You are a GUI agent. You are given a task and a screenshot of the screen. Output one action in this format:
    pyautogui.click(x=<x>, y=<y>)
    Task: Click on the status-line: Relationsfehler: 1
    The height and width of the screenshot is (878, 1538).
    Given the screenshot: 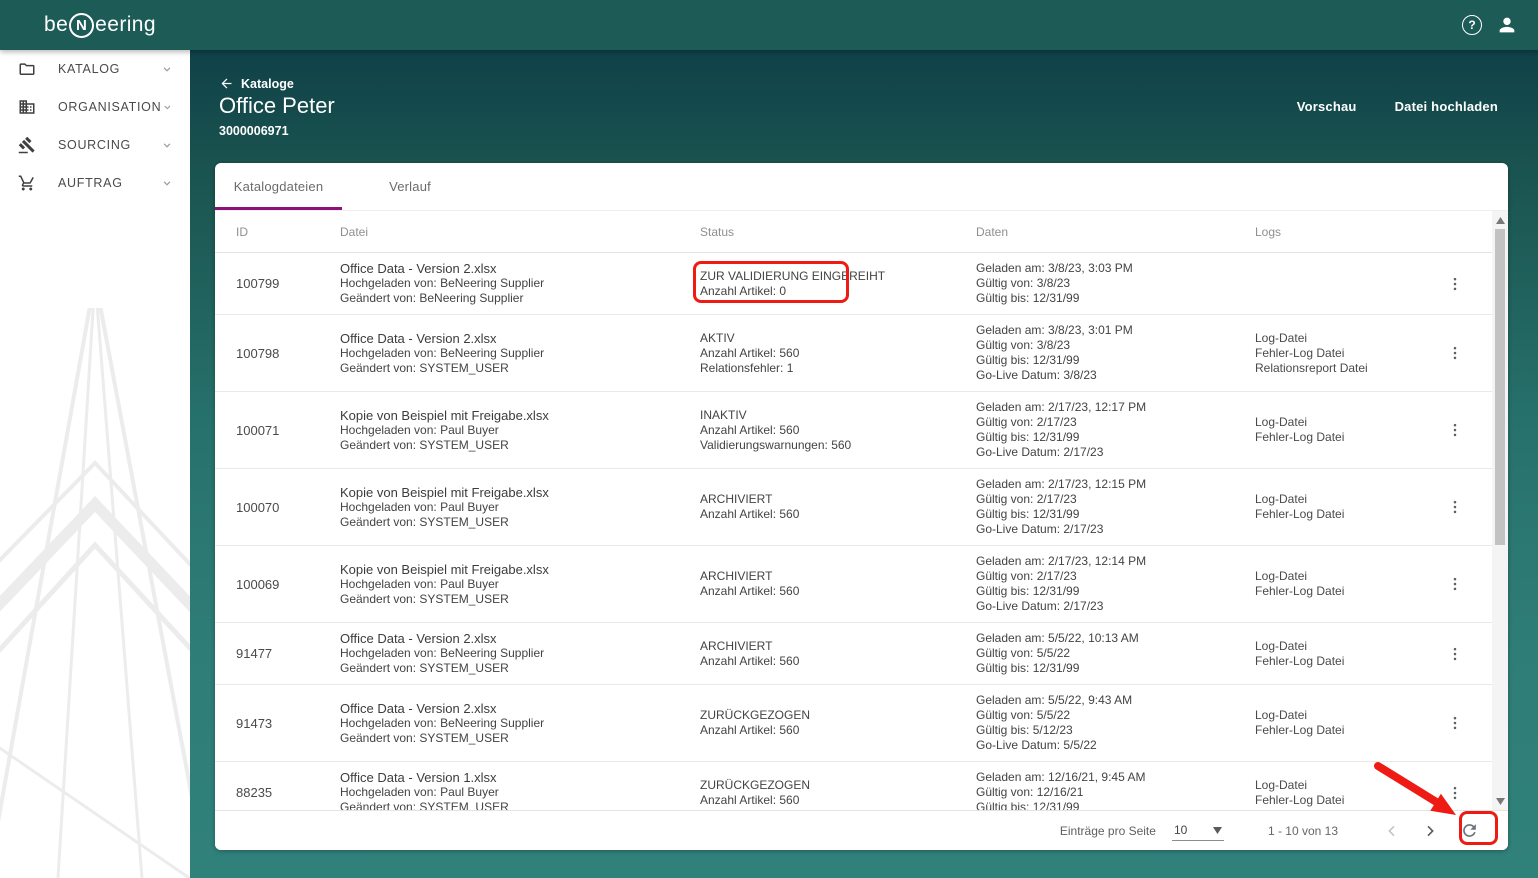 What is the action you would take?
    pyautogui.click(x=747, y=367)
    